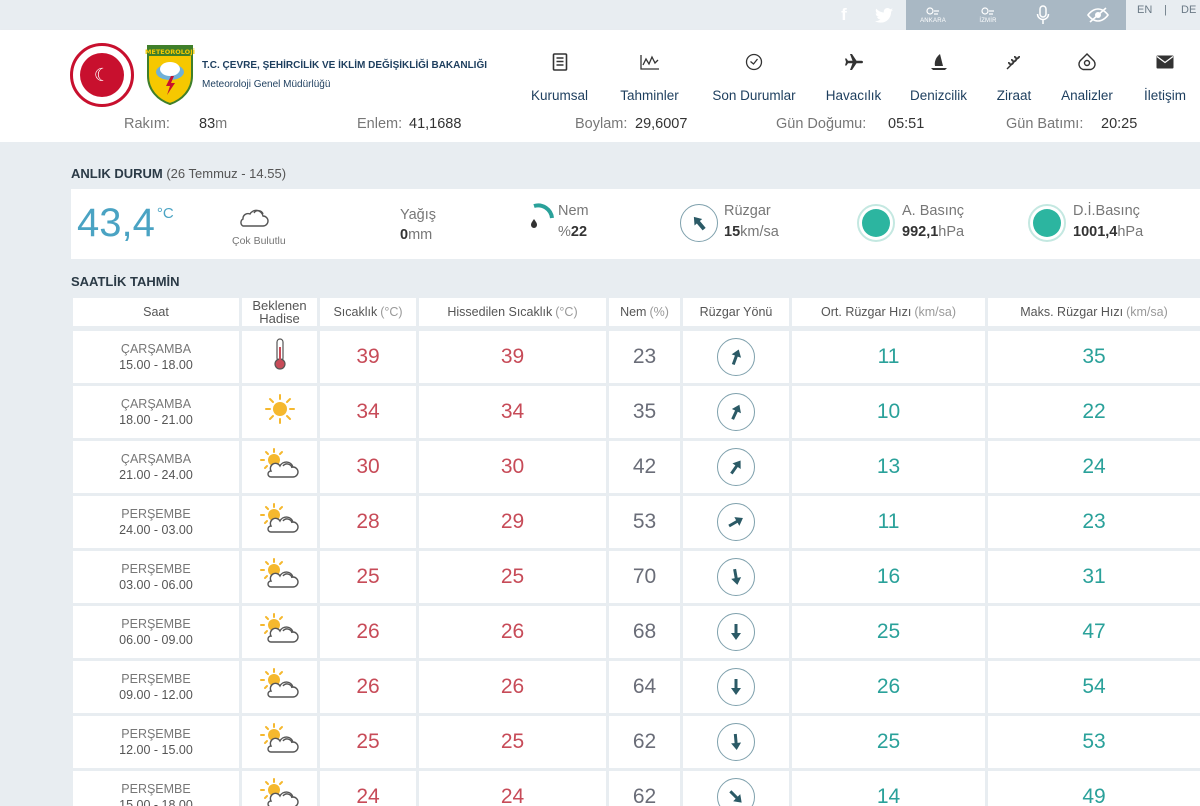 The image size is (1200, 806). Describe the element at coordinates (1014, 77) in the screenshot. I see `nav-ziraat: Ziraat` at that location.